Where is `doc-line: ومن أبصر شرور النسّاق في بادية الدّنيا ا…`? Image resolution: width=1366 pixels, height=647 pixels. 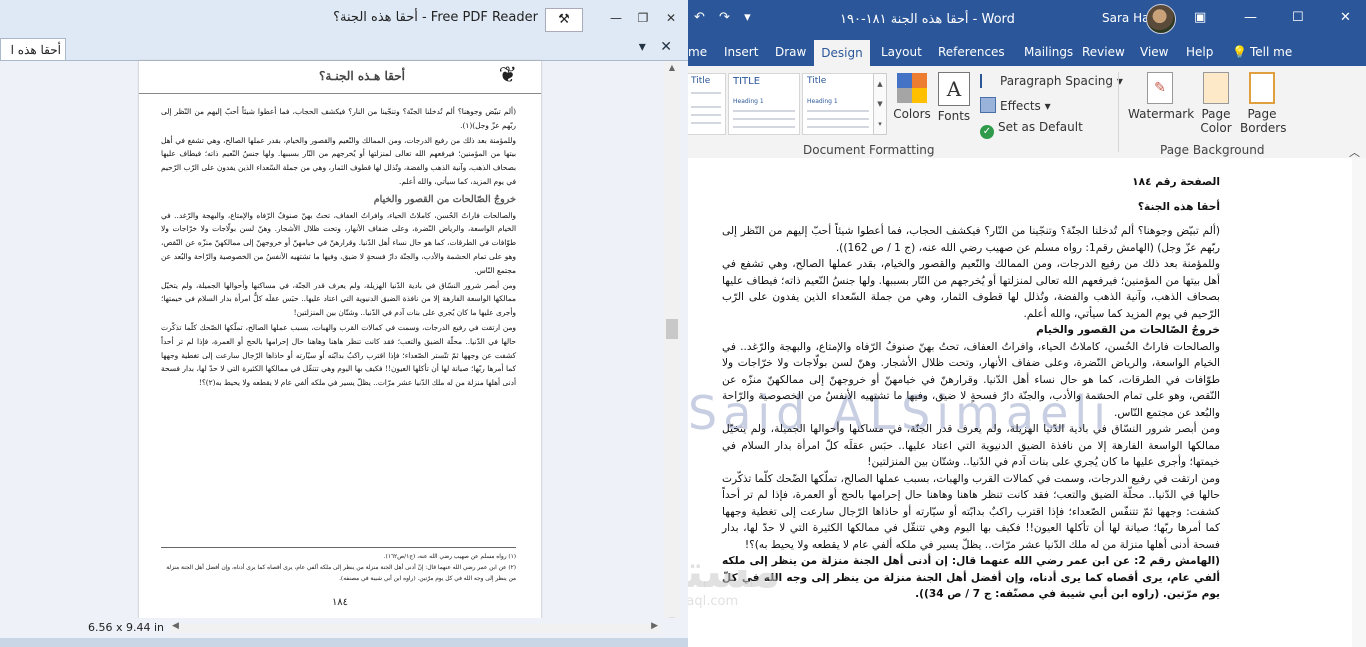
doc-line: ومن أبصر شرور النسّاق في بادية الدّنيا ا… is located at coordinates (971, 445).